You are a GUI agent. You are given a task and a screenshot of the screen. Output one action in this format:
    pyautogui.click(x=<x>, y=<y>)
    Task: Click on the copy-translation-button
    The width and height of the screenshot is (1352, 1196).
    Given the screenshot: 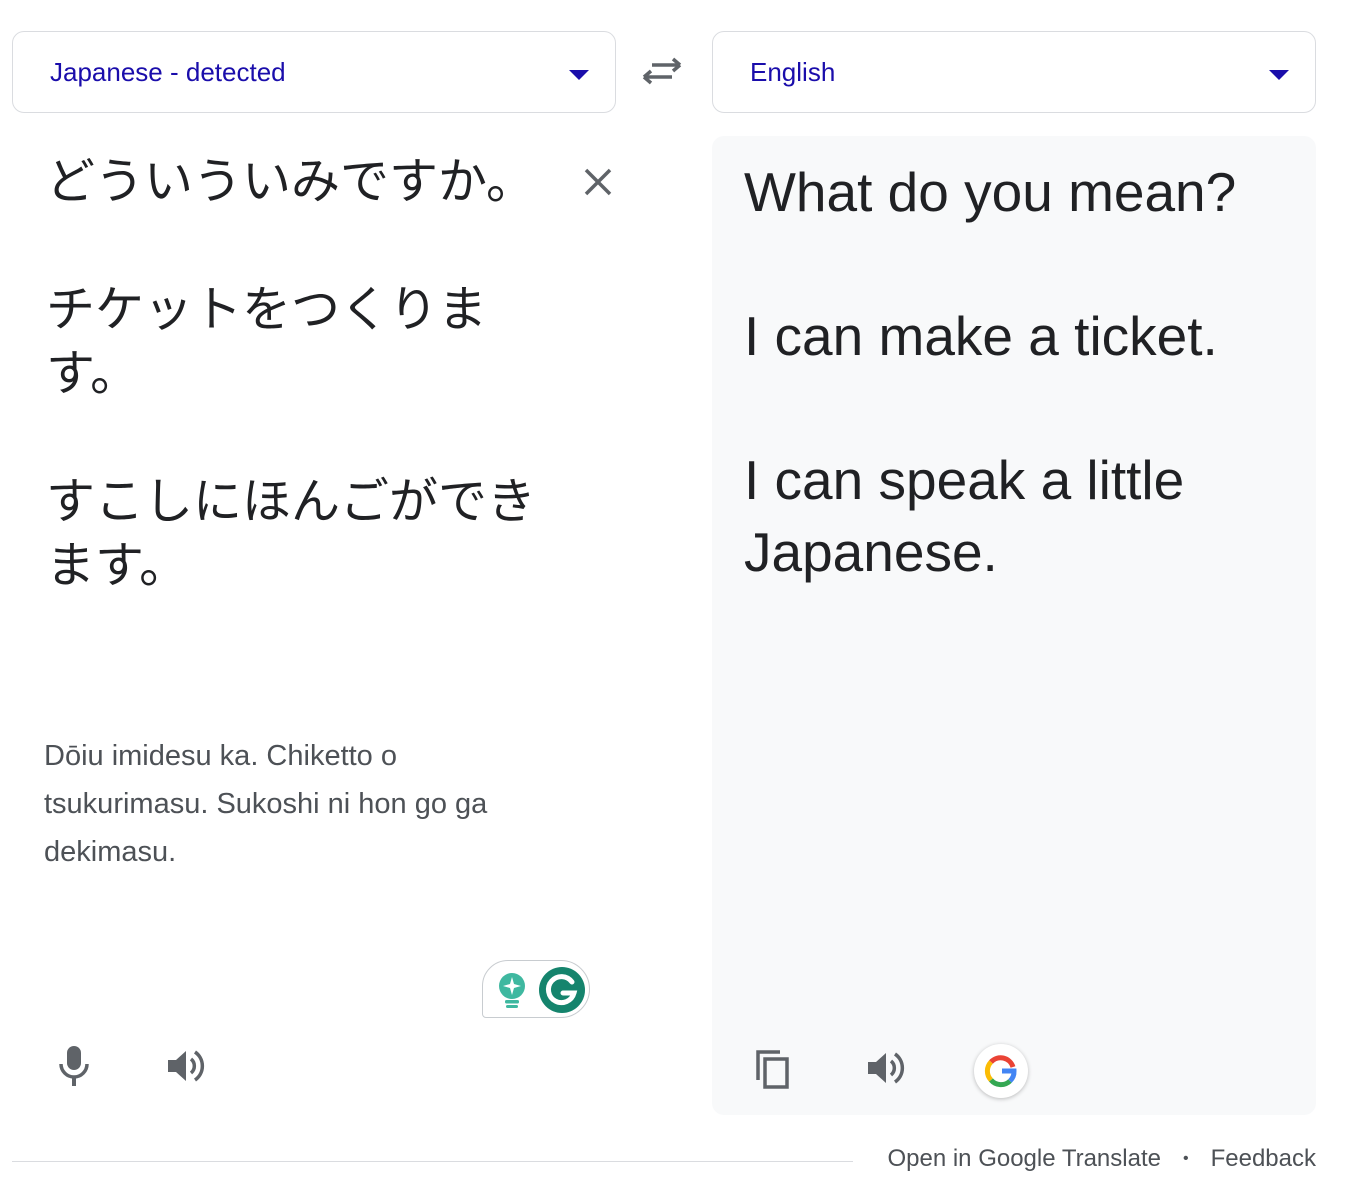 What is the action you would take?
    pyautogui.click(x=773, y=1069)
    